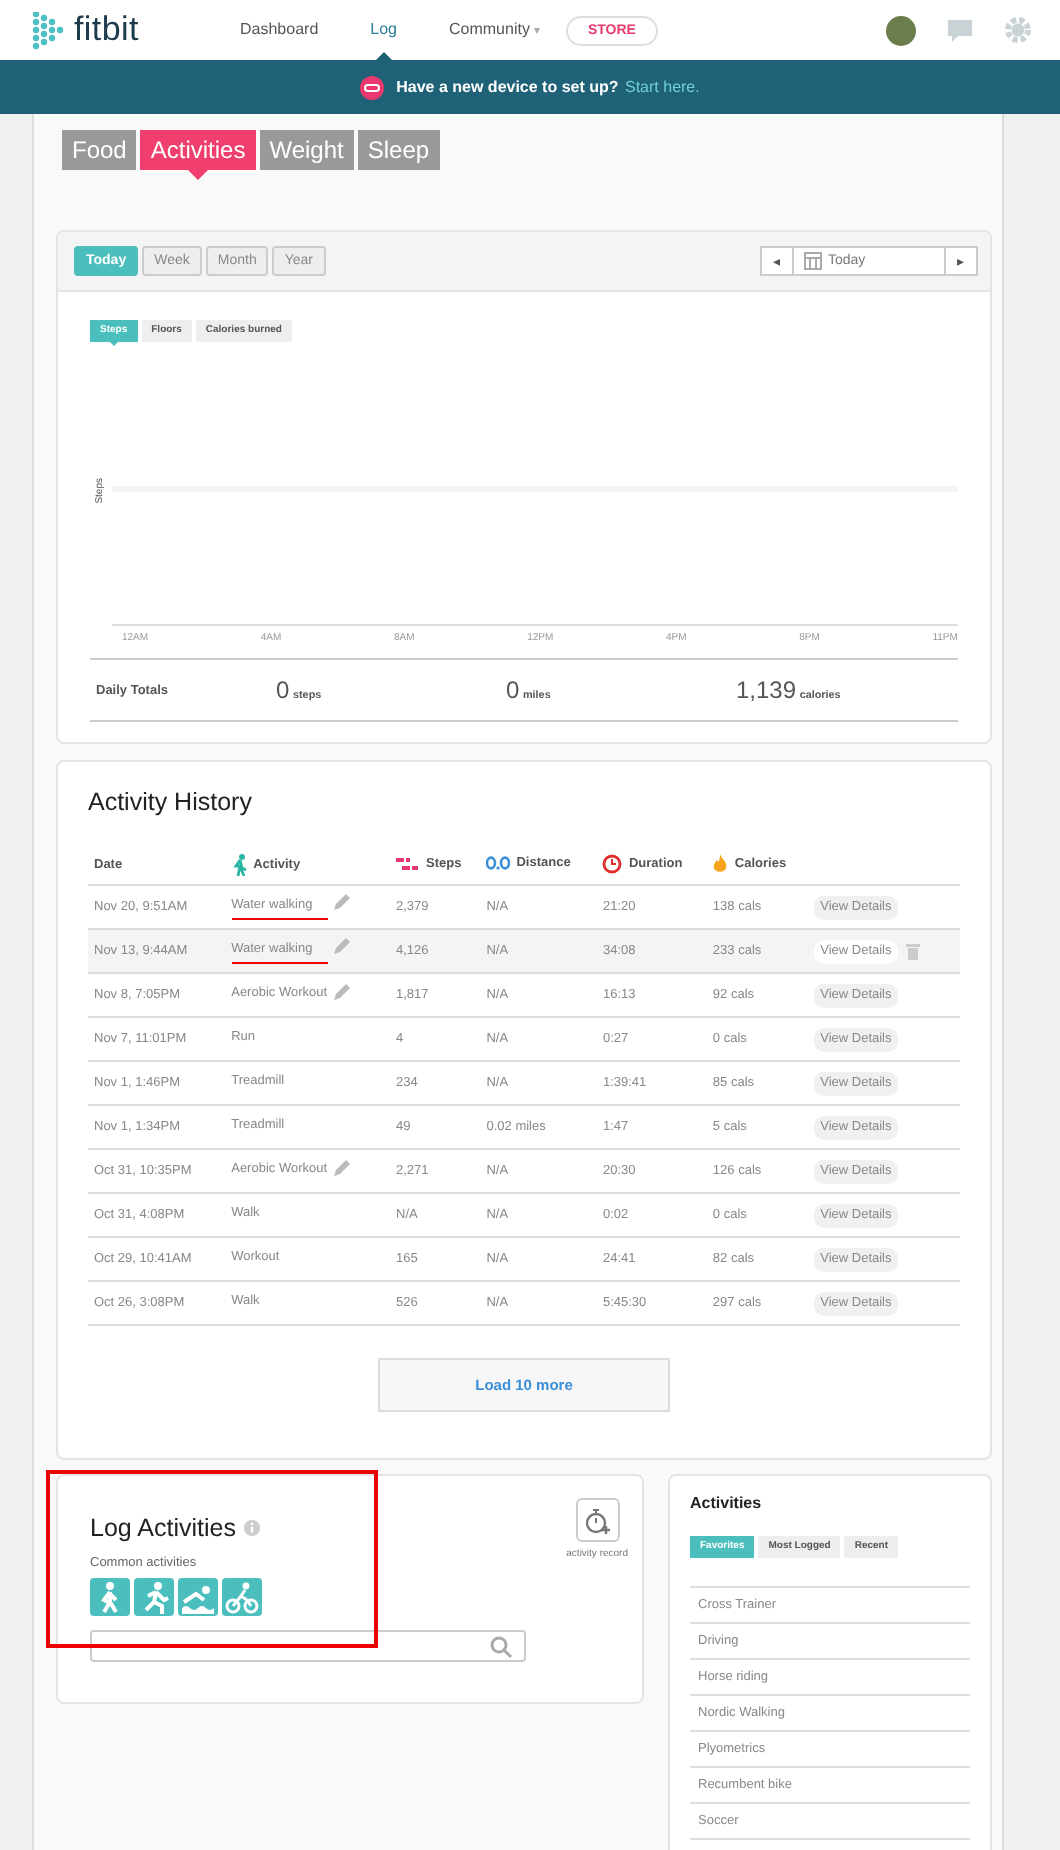 The height and width of the screenshot is (1850, 1060). I want to click on setup-link: Start here., so click(662, 87).